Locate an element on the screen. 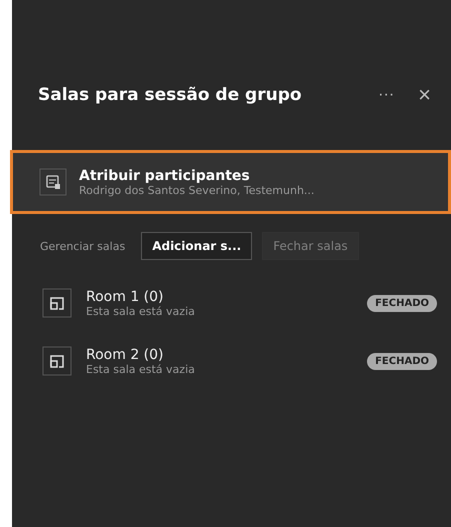  room-name: Room 2 (0) is located at coordinates (125, 354).